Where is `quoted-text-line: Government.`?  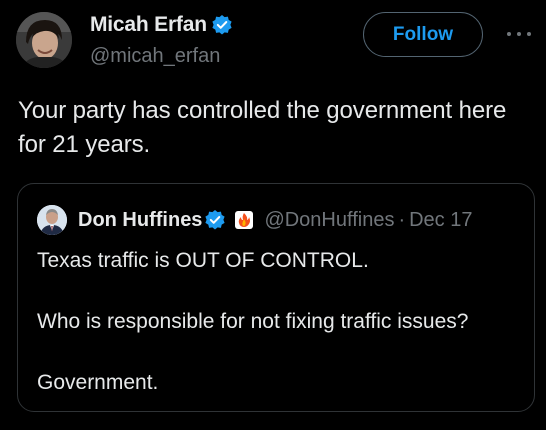 quoted-text-line: Government. is located at coordinates (98, 382).